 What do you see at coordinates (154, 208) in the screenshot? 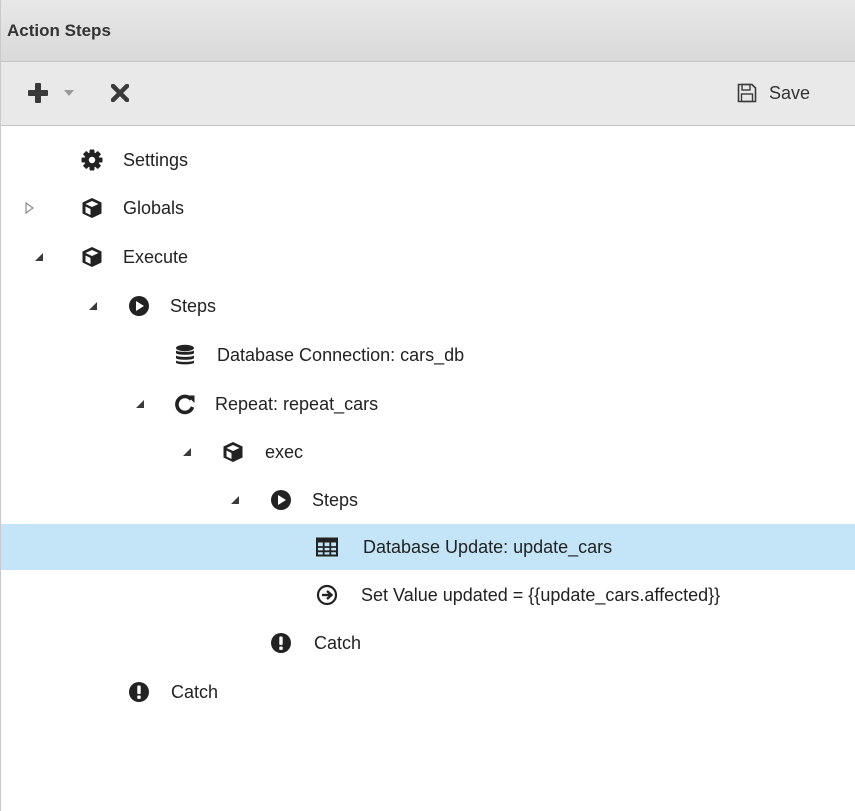
I see `tree-node-label: Globals` at bounding box center [154, 208].